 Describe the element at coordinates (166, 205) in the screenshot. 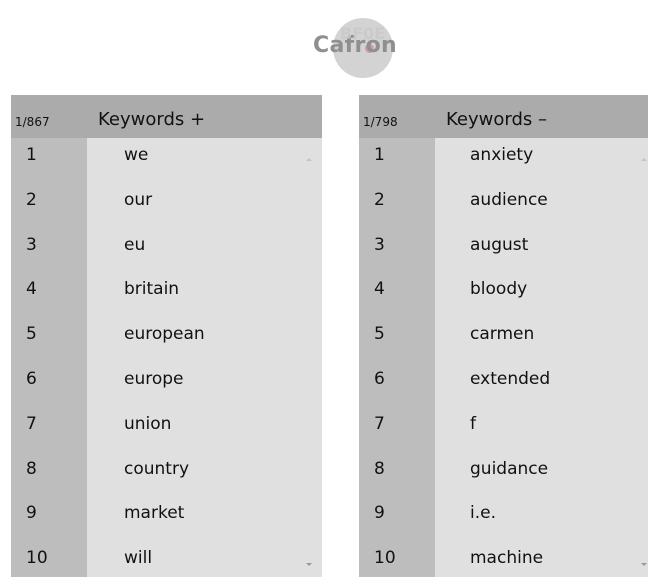

I see `list-item: 2 our` at that location.